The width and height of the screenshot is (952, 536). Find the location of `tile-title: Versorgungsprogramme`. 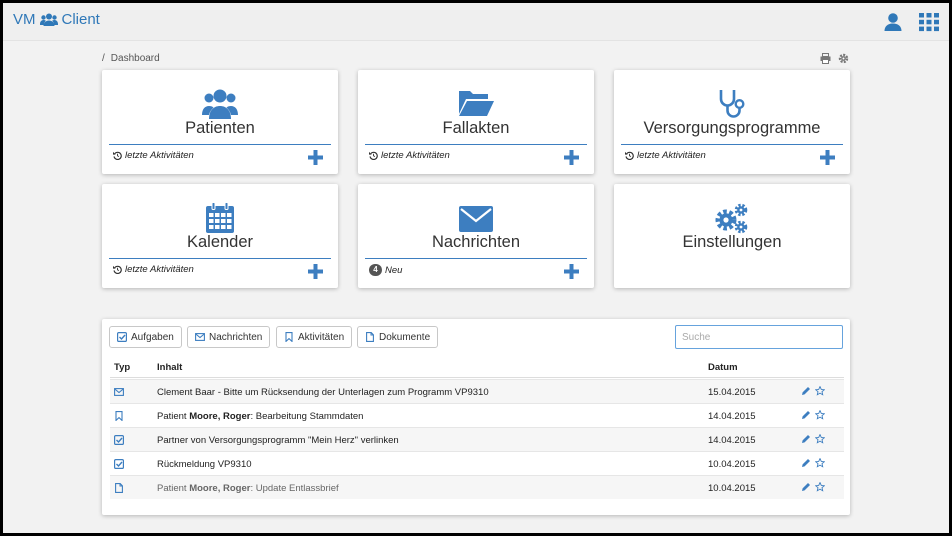

tile-title: Versorgungsprogramme is located at coordinates (732, 128).